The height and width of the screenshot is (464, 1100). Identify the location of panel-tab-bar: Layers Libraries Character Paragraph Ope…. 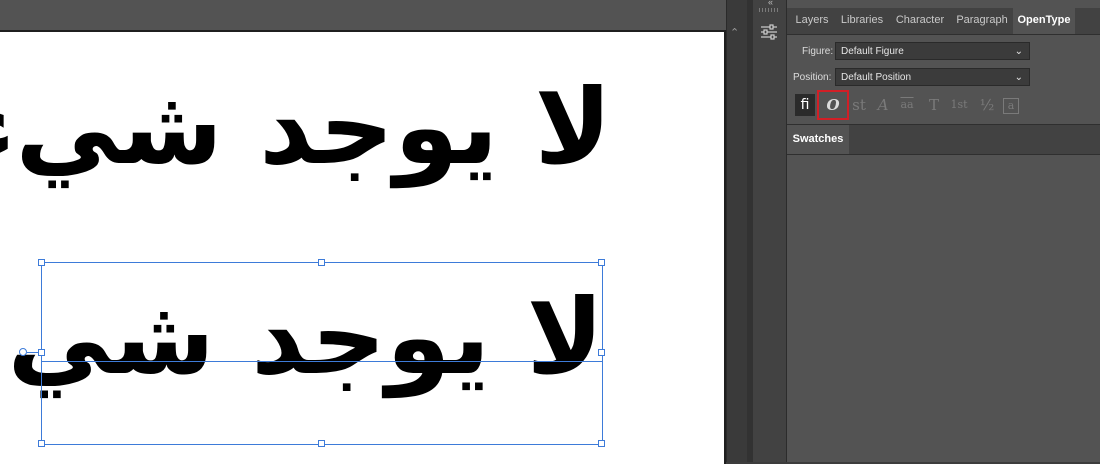
(943, 21).